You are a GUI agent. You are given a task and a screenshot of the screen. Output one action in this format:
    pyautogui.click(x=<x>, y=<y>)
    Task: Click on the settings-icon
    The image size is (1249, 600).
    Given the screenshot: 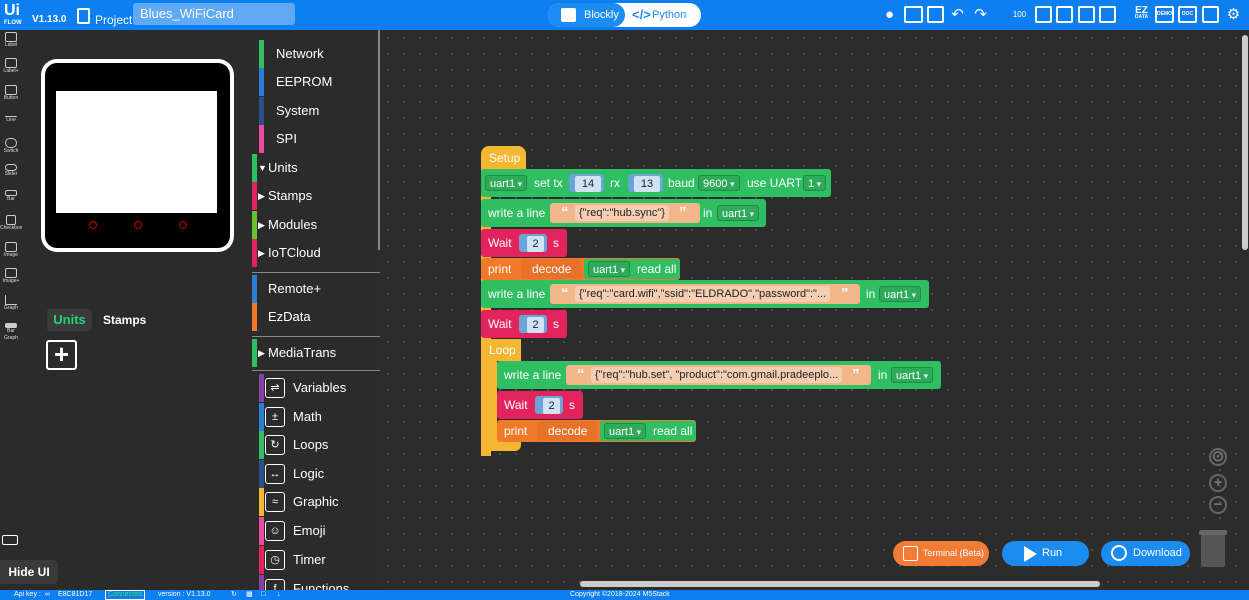 What is the action you would take?
    pyautogui.click(x=1210, y=14)
    